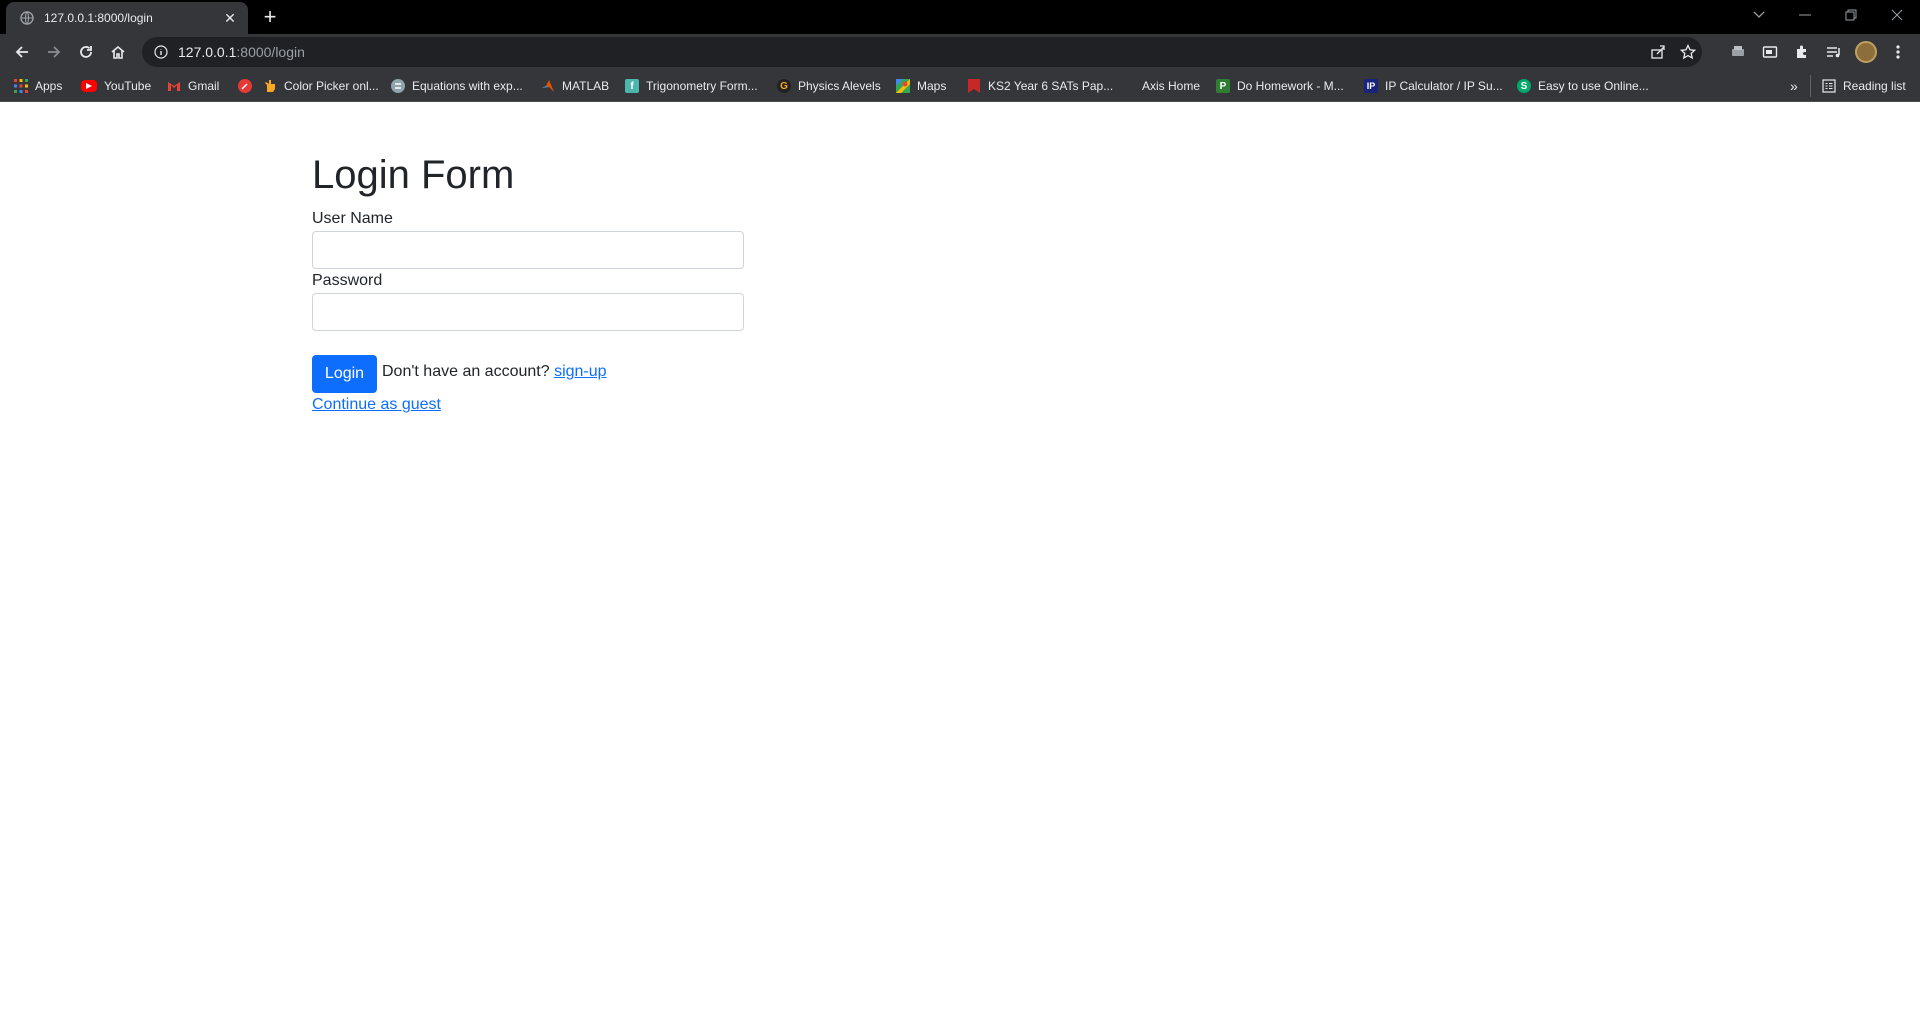 The image size is (1920, 1032). What do you see at coordinates (1524, 86) in the screenshot?
I see `easy-icon: S` at bounding box center [1524, 86].